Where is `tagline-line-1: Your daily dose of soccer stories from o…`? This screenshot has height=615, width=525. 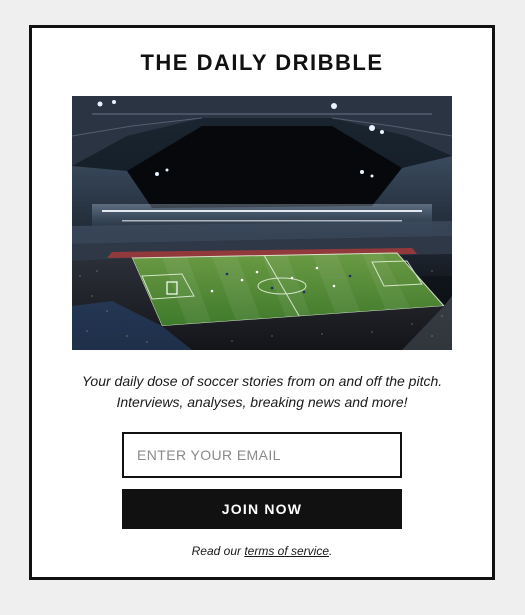 tagline-line-1: Your daily dose of soccer stories from o… is located at coordinates (262, 381).